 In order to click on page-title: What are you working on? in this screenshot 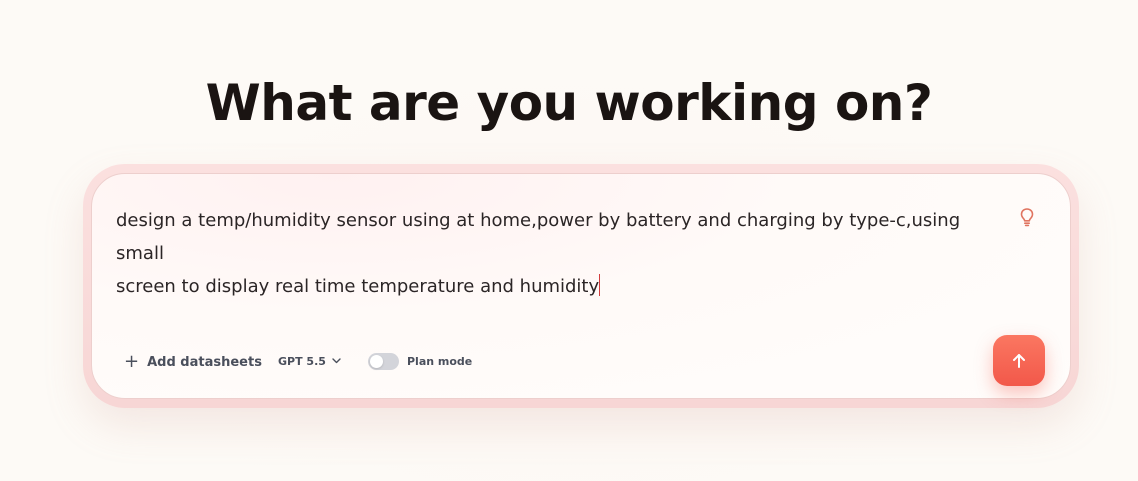, I will do `click(569, 103)`.